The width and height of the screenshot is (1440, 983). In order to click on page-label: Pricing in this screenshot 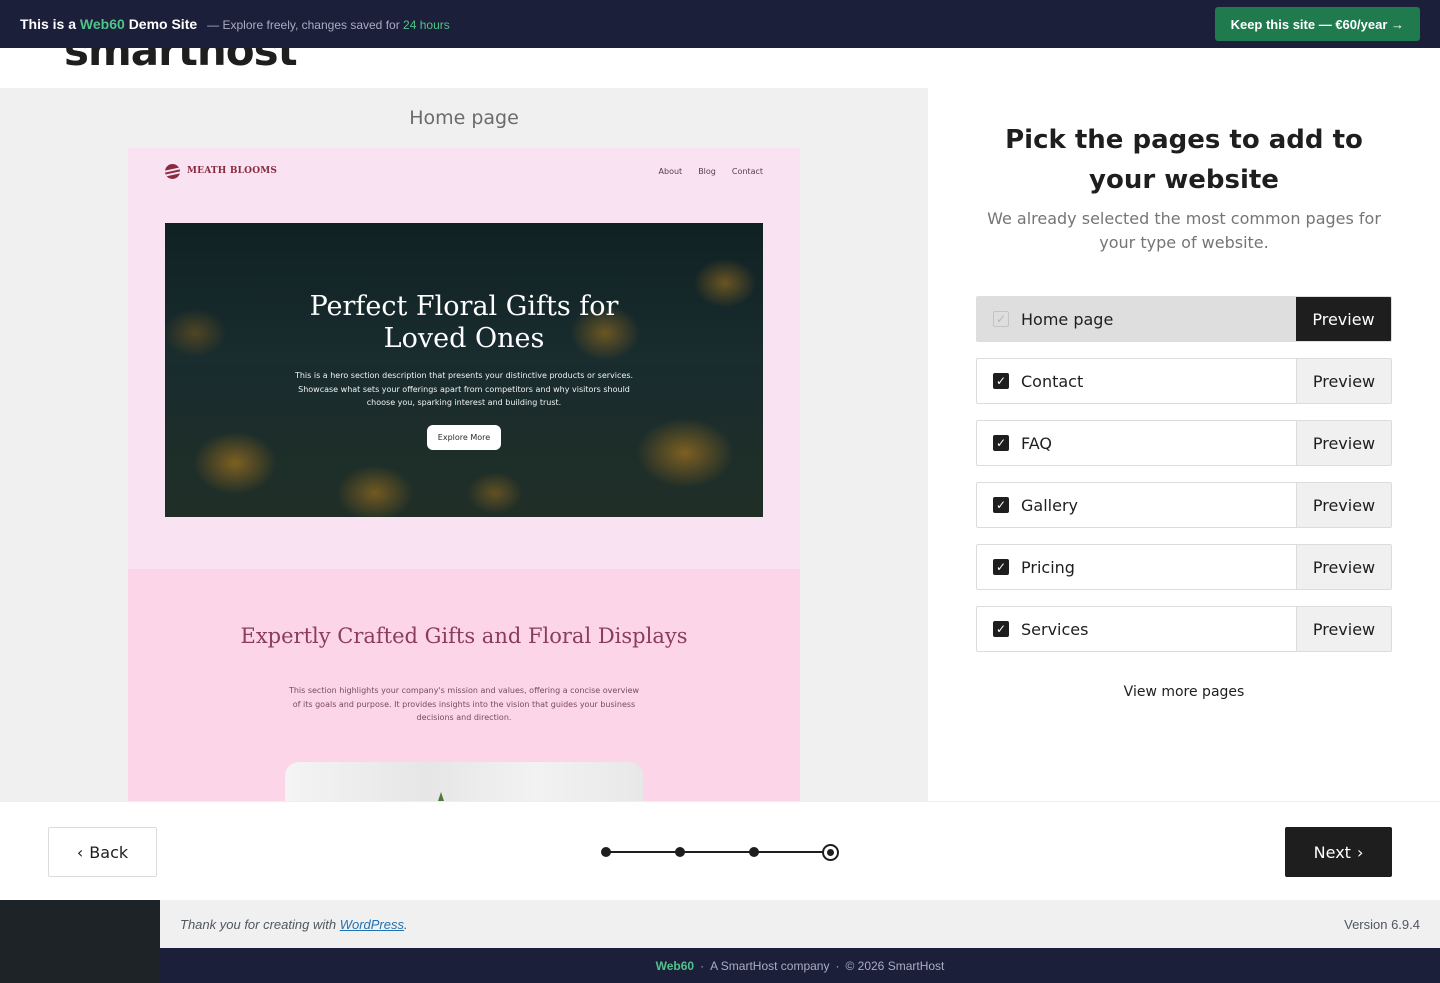, I will do `click(1048, 567)`.